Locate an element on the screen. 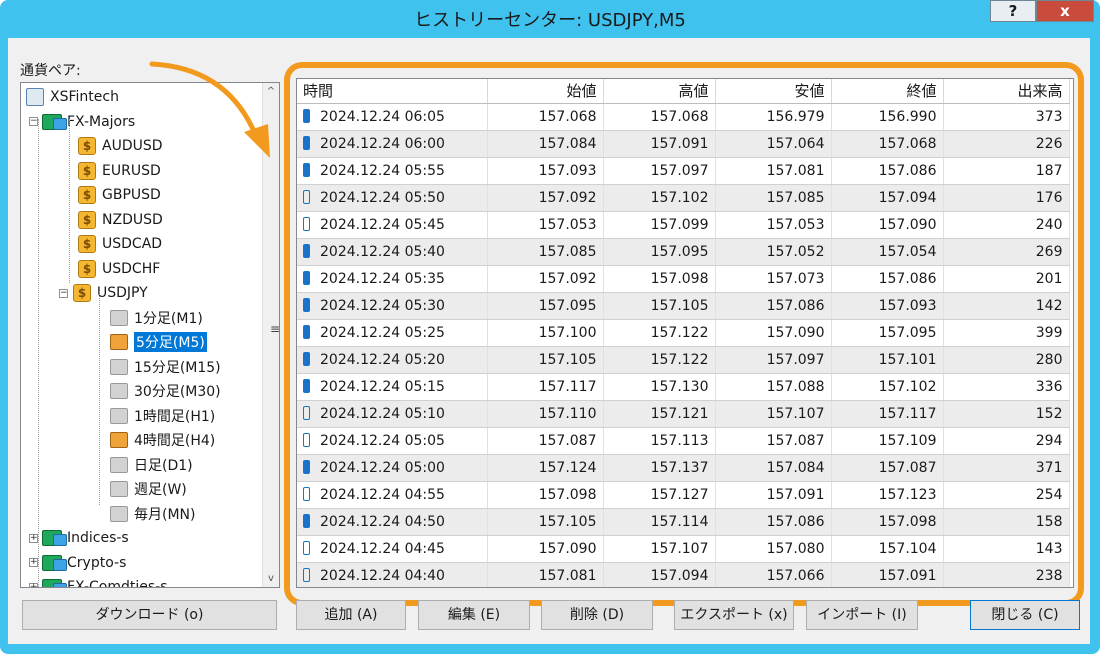 The width and height of the screenshot is (1100, 654). tree-item-symbol: $ USDCAD is located at coordinates (119, 244).